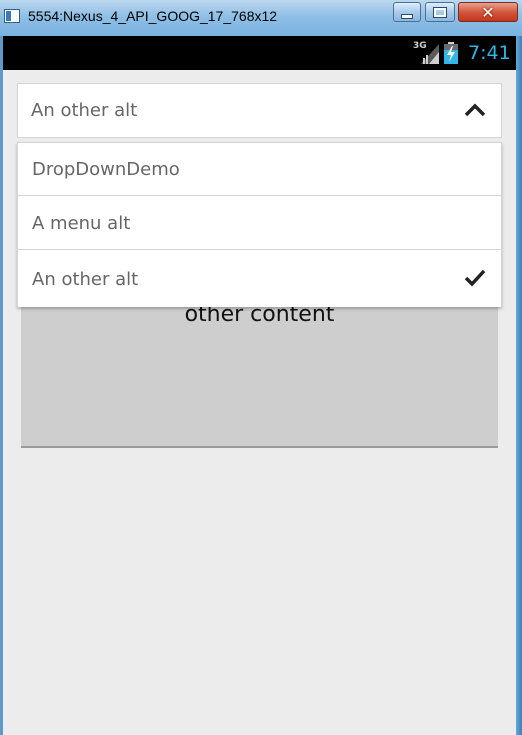 This screenshot has width=522, height=735. I want to click on dropdown-item-an-other-alt: An other alt, so click(259, 278).